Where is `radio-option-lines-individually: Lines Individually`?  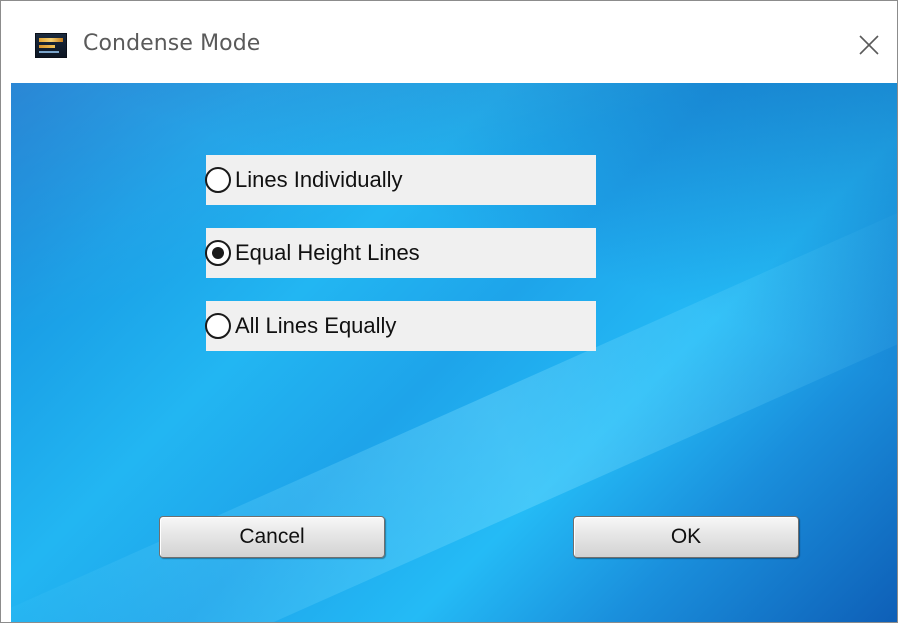
radio-option-lines-individually: Lines Individually is located at coordinates (400, 180).